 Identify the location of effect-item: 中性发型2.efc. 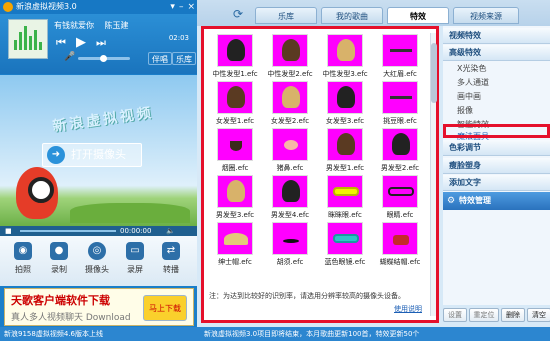
(290, 57).